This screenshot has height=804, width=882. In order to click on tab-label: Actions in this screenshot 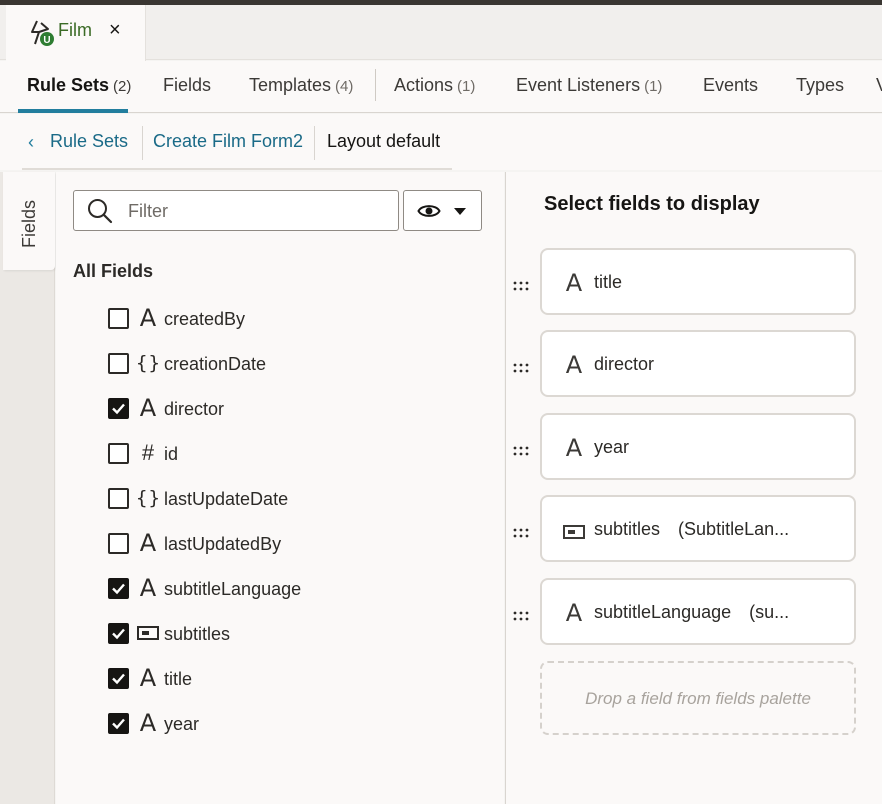, I will do `click(424, 85)`.